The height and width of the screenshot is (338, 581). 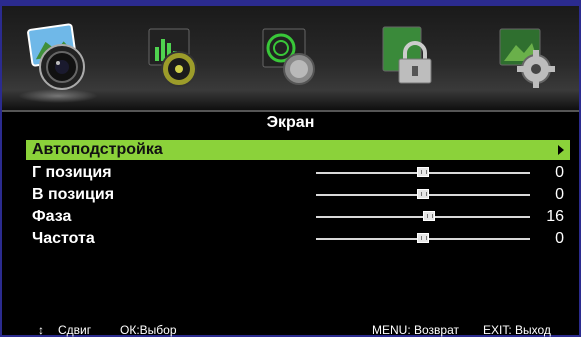 I want to click on hint-ok: ОК:Выбор, so click(x=148, y=330).